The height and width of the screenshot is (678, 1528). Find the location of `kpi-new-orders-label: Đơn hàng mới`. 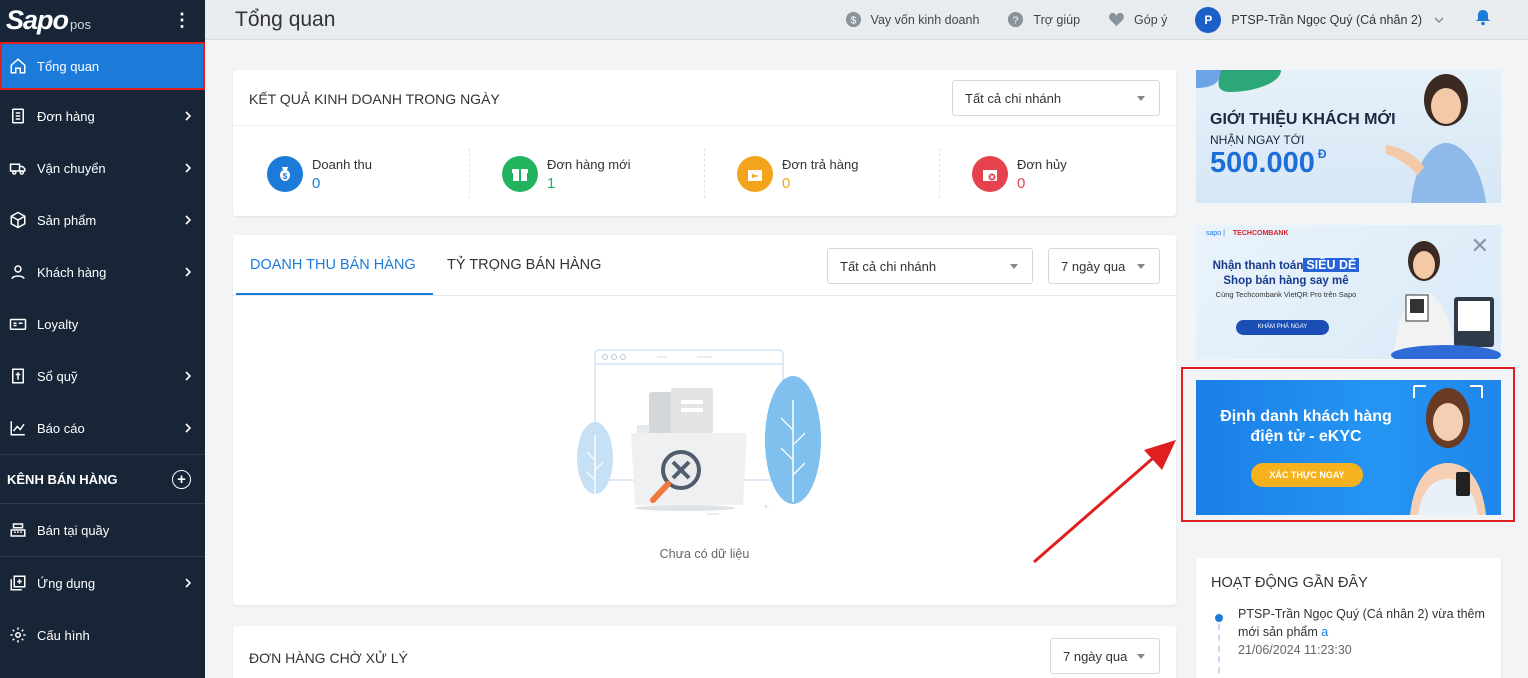

kpi-new-orders-label: Đơn hàng mới is located at coordinates (589, 164).